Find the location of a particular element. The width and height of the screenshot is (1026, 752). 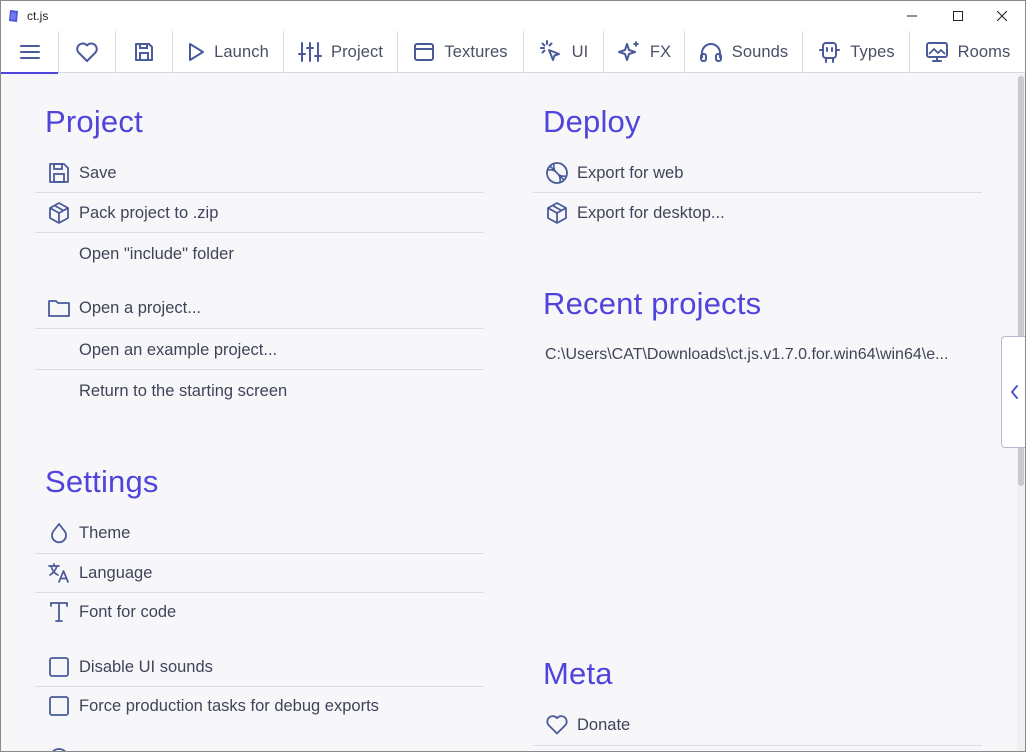

menu-item-font-for-code: Font for code is located at coordinates (259, 612).